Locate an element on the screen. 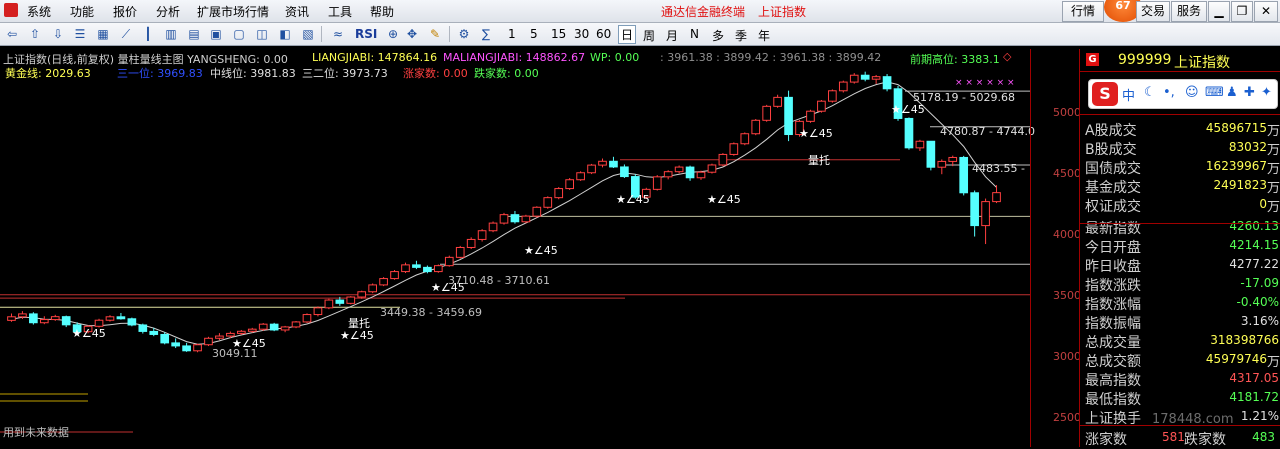  period-quarter: 季 is located at coordinates (741, 35).